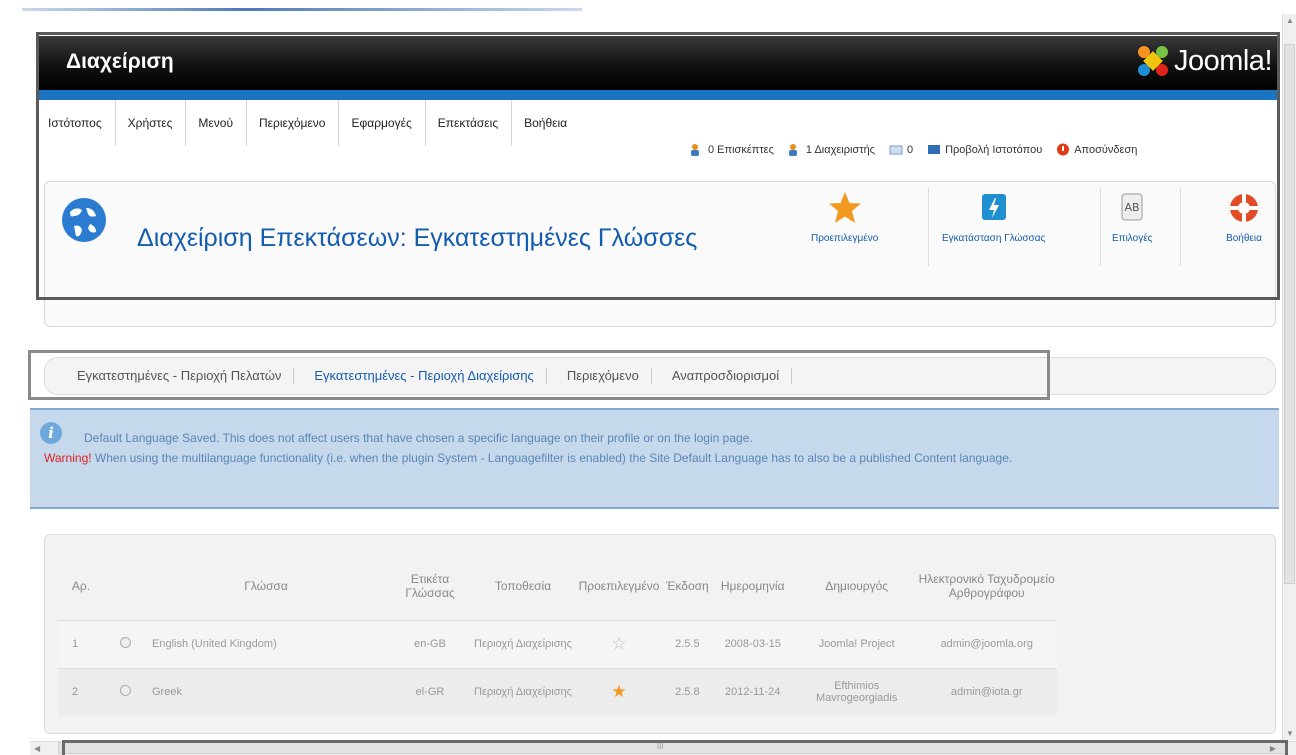  Describe the element at coordinates (986, 691) in the screenshot. I see `cell-email: admin@iota.gr` at that location.